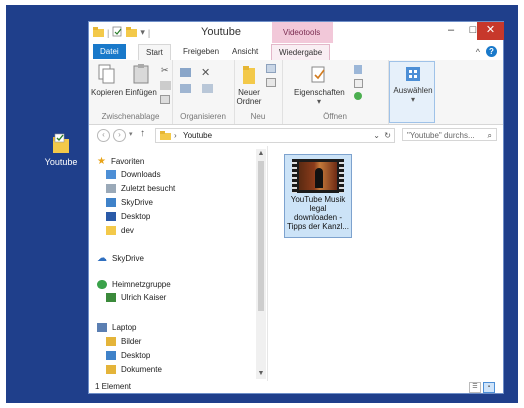 Image resolution: width=524 pixels, height=408 pixels. Describe the element at coordinates (451, 31) in the screenshot. I see `minimize-button: –` at that location.